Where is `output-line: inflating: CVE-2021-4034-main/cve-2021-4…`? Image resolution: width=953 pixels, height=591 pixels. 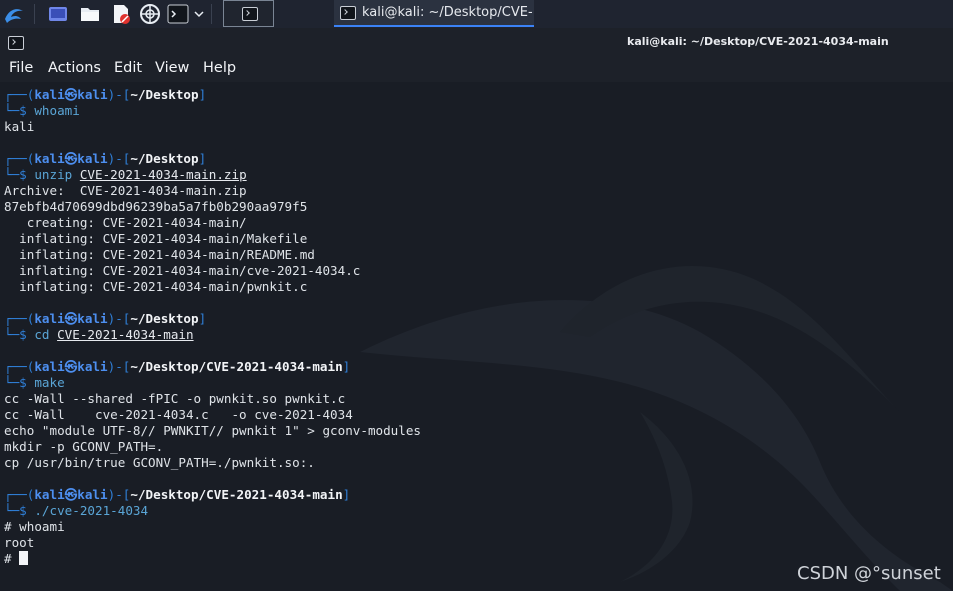 output-line: inflating: CVE-2021-4034-main/cve-2021-4… is located at coordinates (182, 270).